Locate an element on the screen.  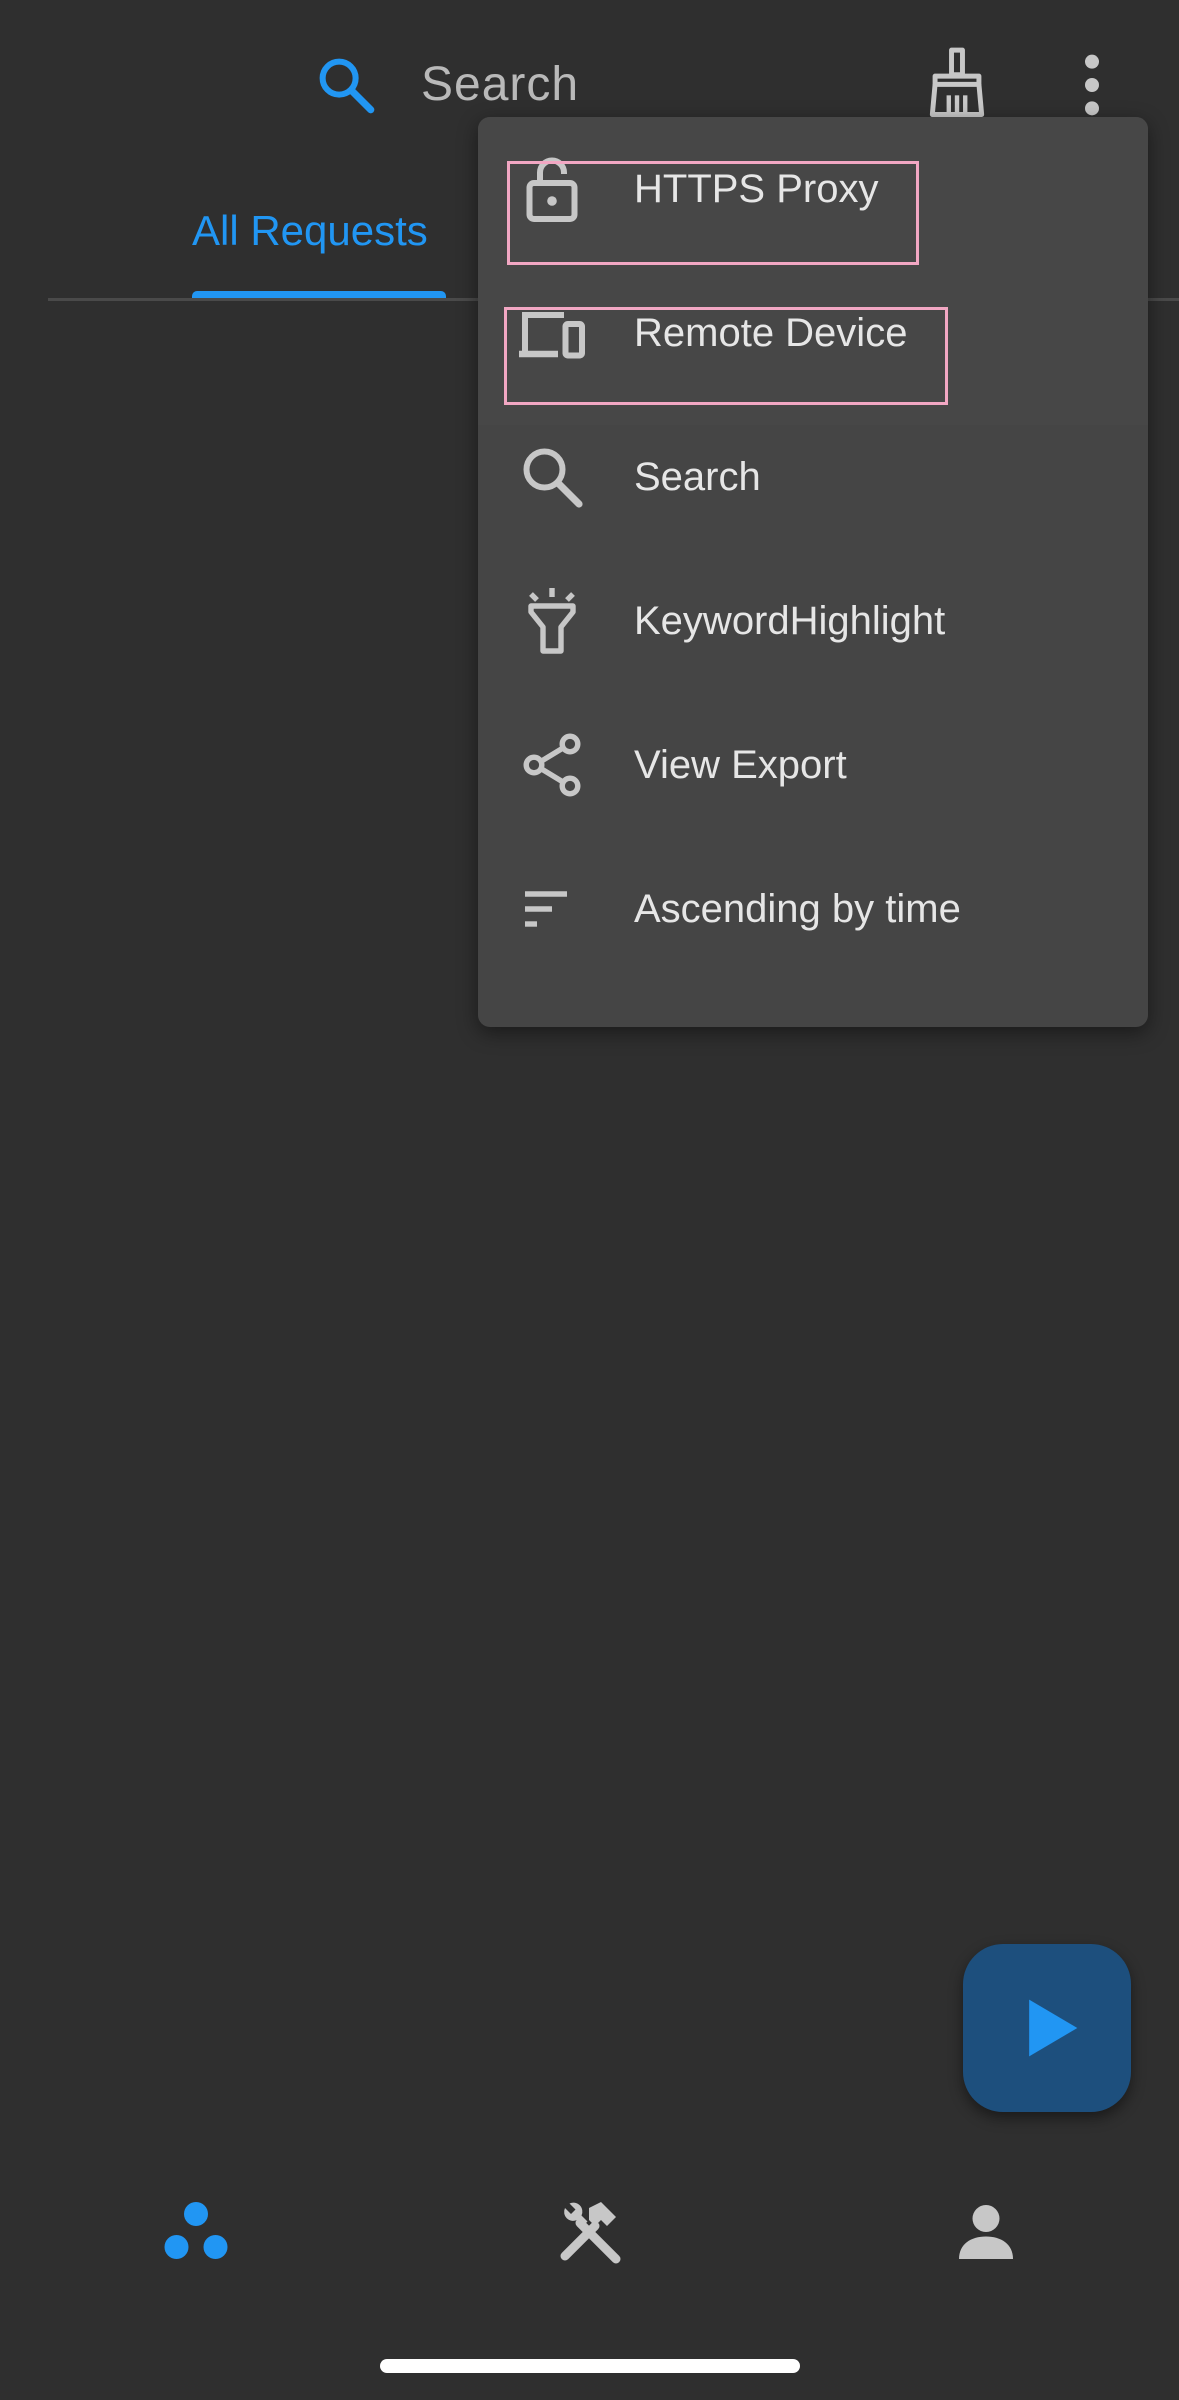
nav-item-profile is located at coordinates (984, 2230).